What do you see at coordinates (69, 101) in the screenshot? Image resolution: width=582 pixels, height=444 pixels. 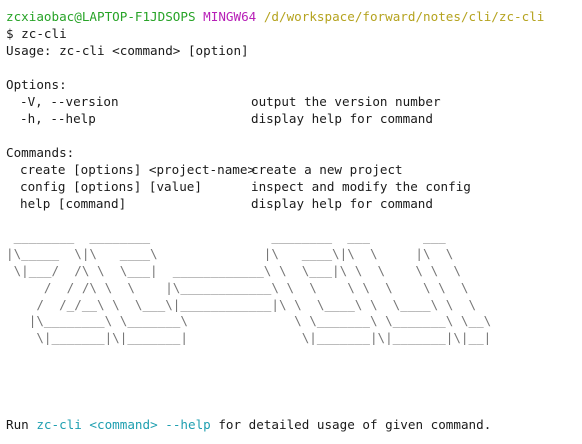 I see `option-flag: -V, --version` at bounding box center [69, 101].